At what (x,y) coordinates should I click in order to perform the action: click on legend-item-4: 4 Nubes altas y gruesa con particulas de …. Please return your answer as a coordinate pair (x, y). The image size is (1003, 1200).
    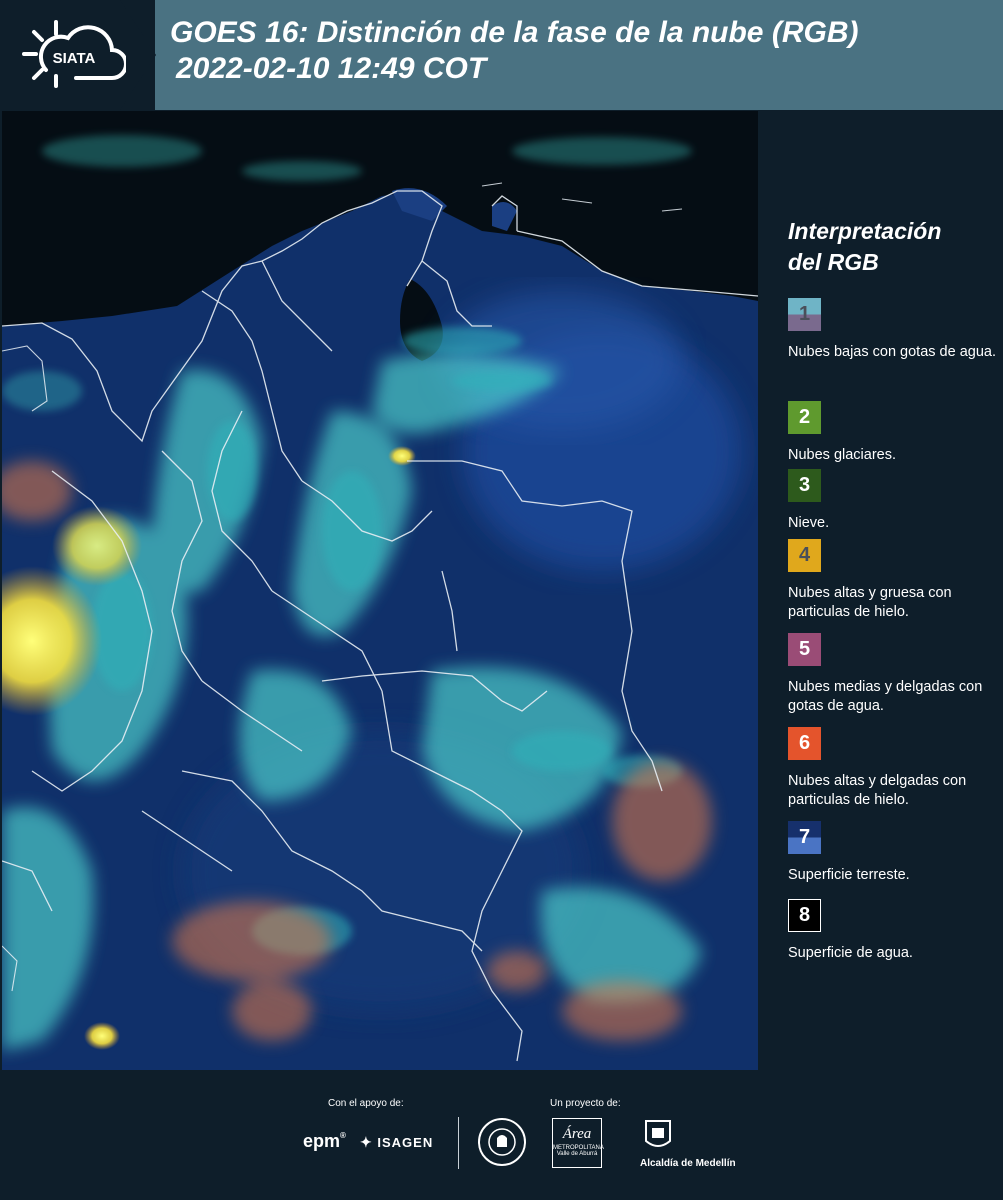
    Looking at the image, I should click on (894, 580).